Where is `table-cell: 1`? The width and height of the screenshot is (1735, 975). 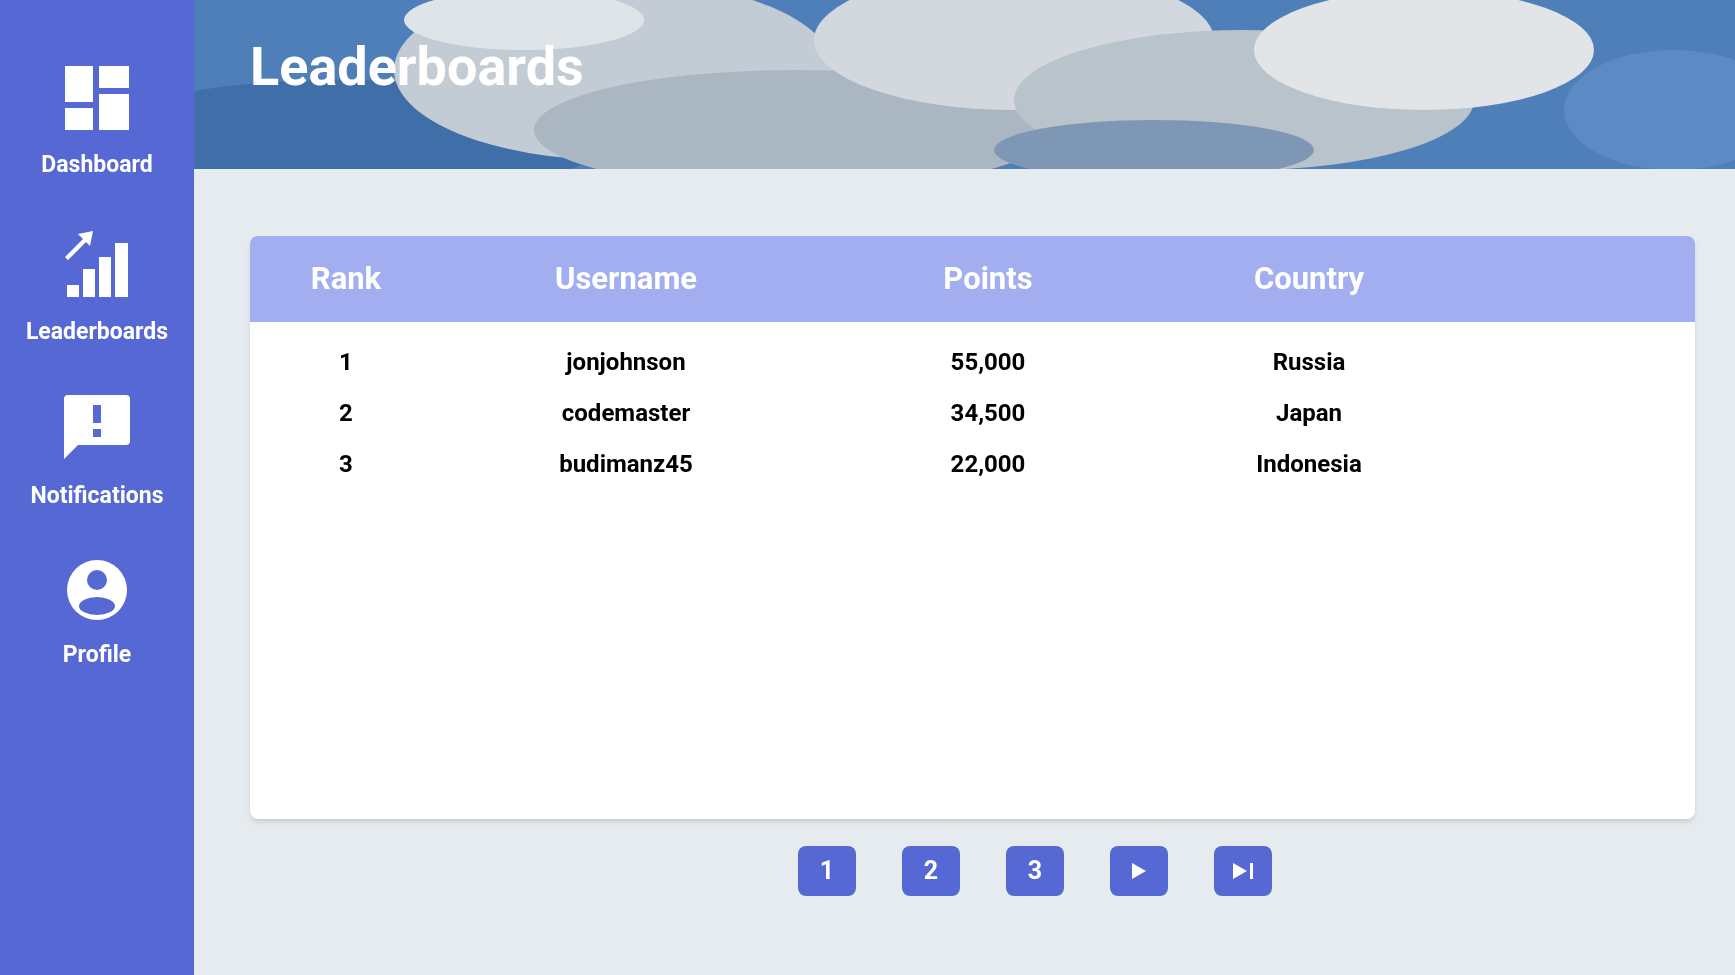 table-cell: 1 is located at coordinates (346, 362).